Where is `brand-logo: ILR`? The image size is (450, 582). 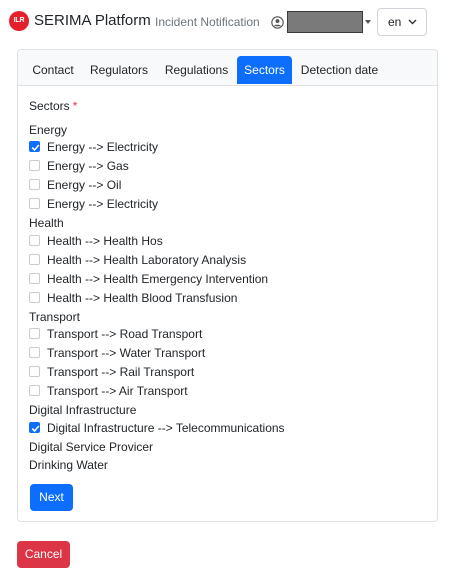 brand-logo: ILR is located at coordinates (19, 21).